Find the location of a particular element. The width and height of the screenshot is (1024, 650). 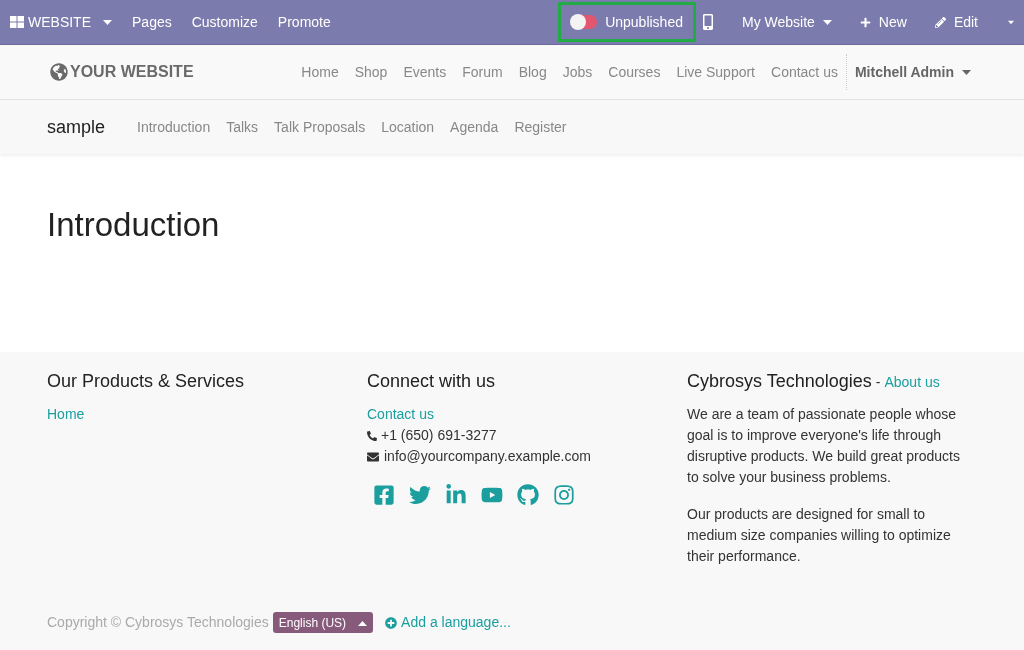

nav-link: Courses is located at coordinates (634, 72).